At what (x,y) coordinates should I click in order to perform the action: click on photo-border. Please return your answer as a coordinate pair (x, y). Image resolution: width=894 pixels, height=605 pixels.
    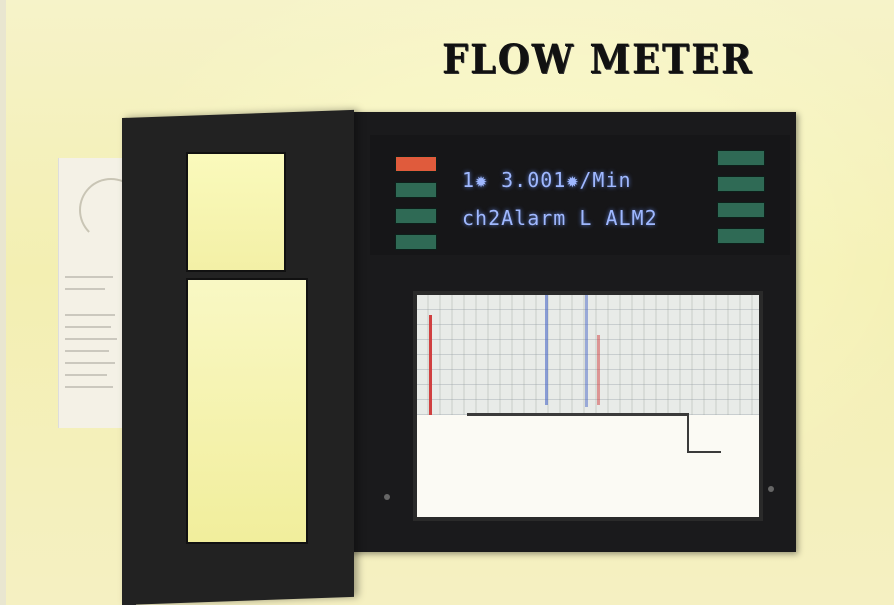
    Looking at the image, I should click on (3, 302).